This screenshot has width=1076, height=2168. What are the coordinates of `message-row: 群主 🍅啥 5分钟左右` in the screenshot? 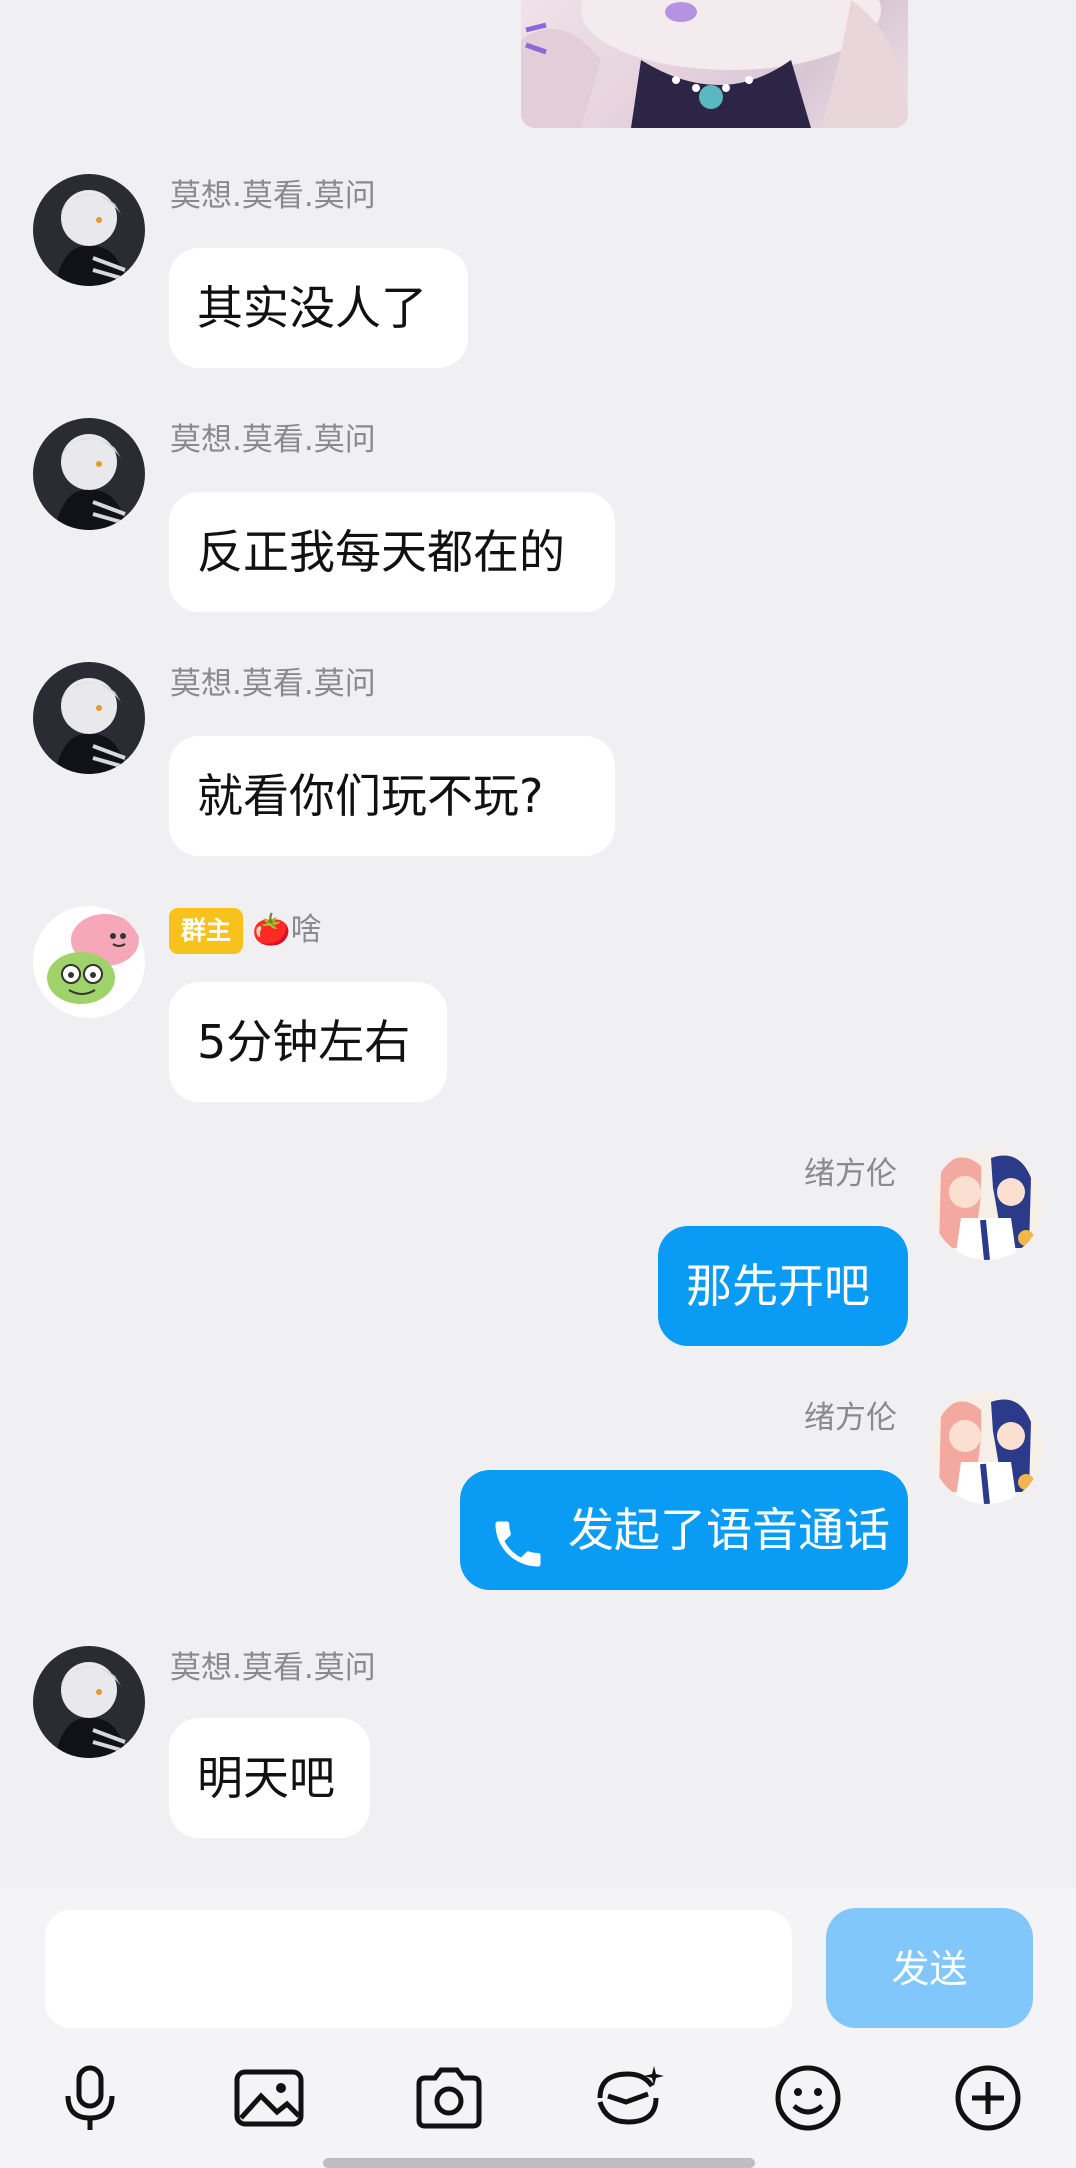 It's located at (538, 1007).